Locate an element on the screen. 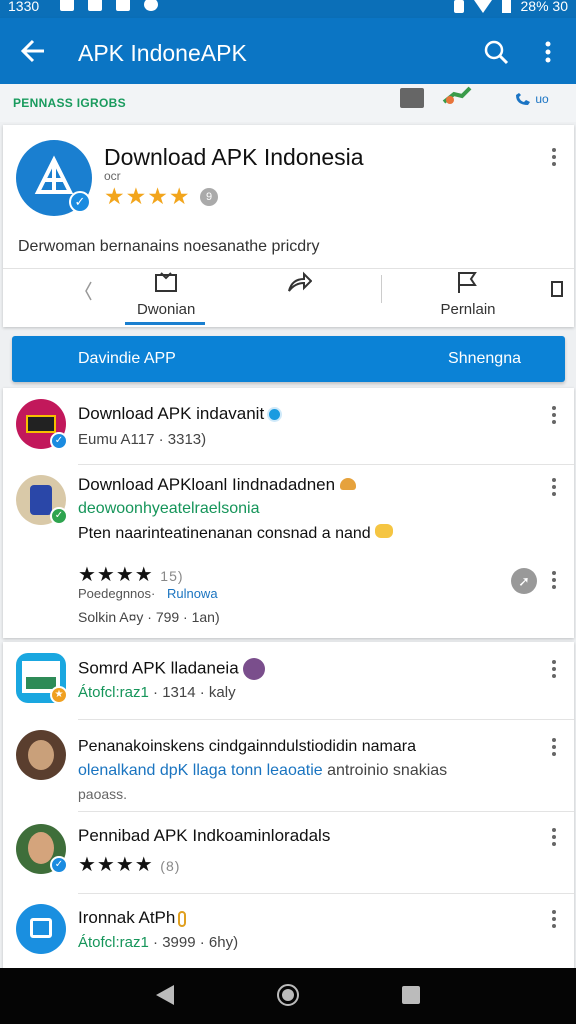 The height and width of the screenshot is (1024, 576). app-subtitle: deowoonhyeatelraelsonia is located at coordinates (169, 508).